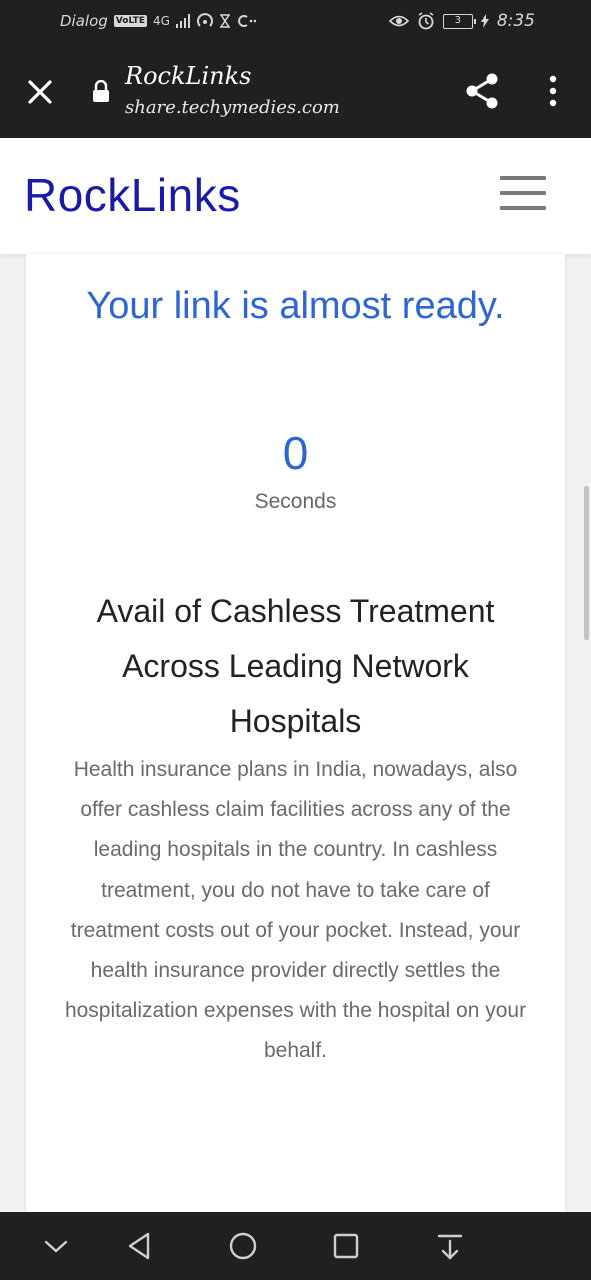 This screenshot has height=1280, width=591. I want to click on status-bar: Dialog VoLTE 4G 3 8:35, so click(295, 23).